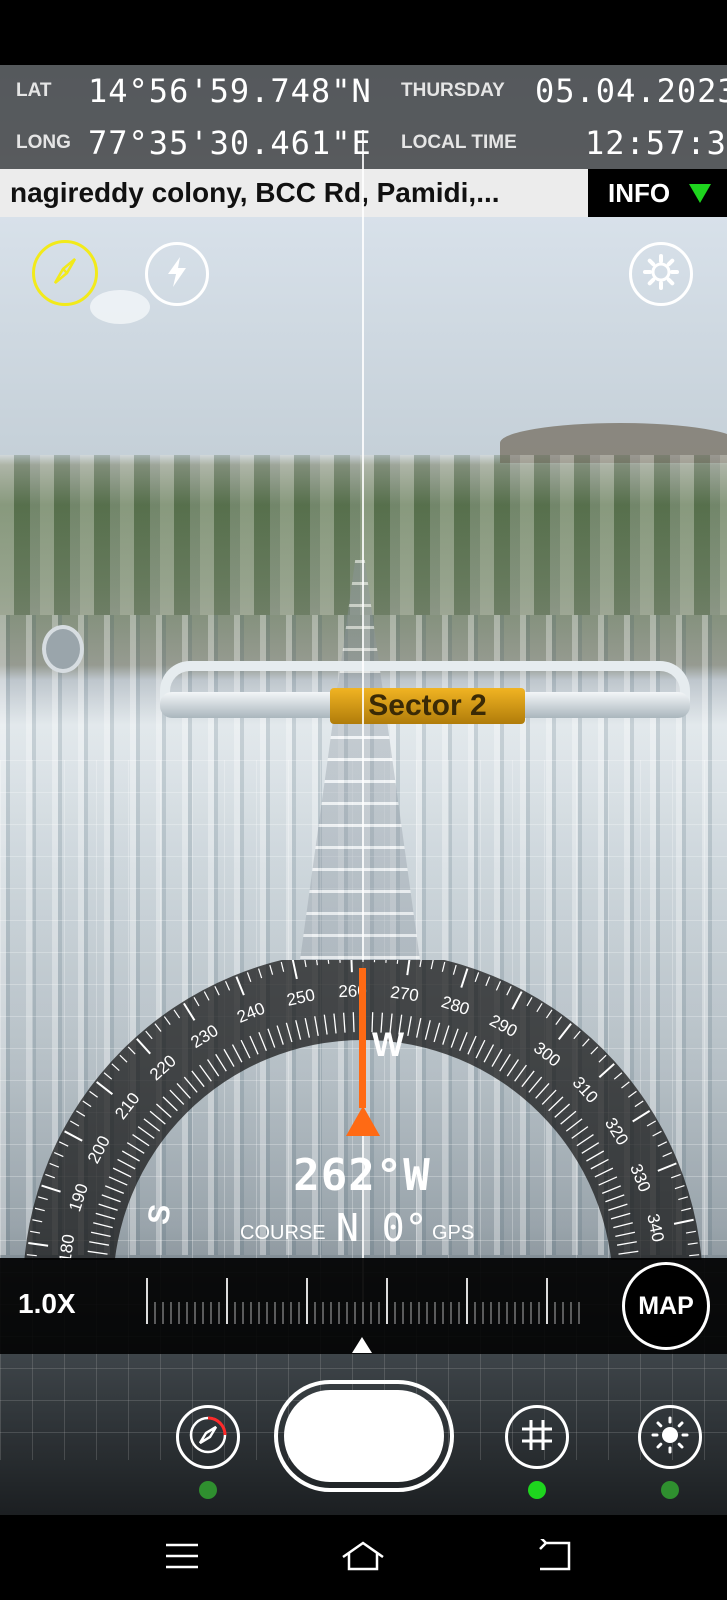  I want to click on menu-icon, so click(182, 1558).